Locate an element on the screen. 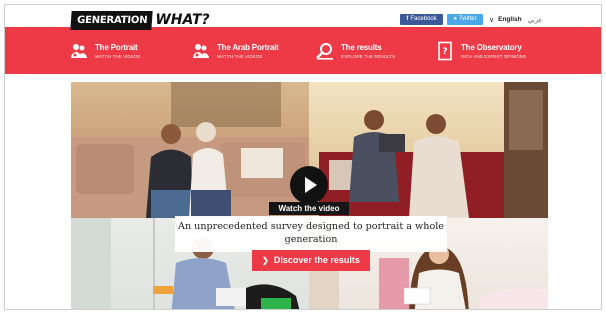 Image resolution: width=606 pixels, height=312 pixels. nav-item-portrait: The Portrait Watch the videos is located at coordinates (104, 50).